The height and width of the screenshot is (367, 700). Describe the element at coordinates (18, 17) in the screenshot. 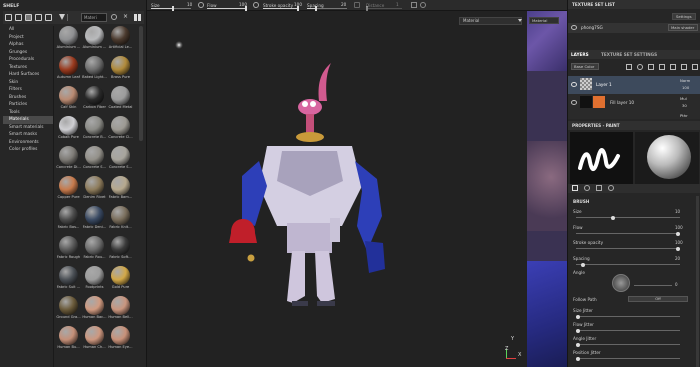

I see `new-shelf-icon` at that location.